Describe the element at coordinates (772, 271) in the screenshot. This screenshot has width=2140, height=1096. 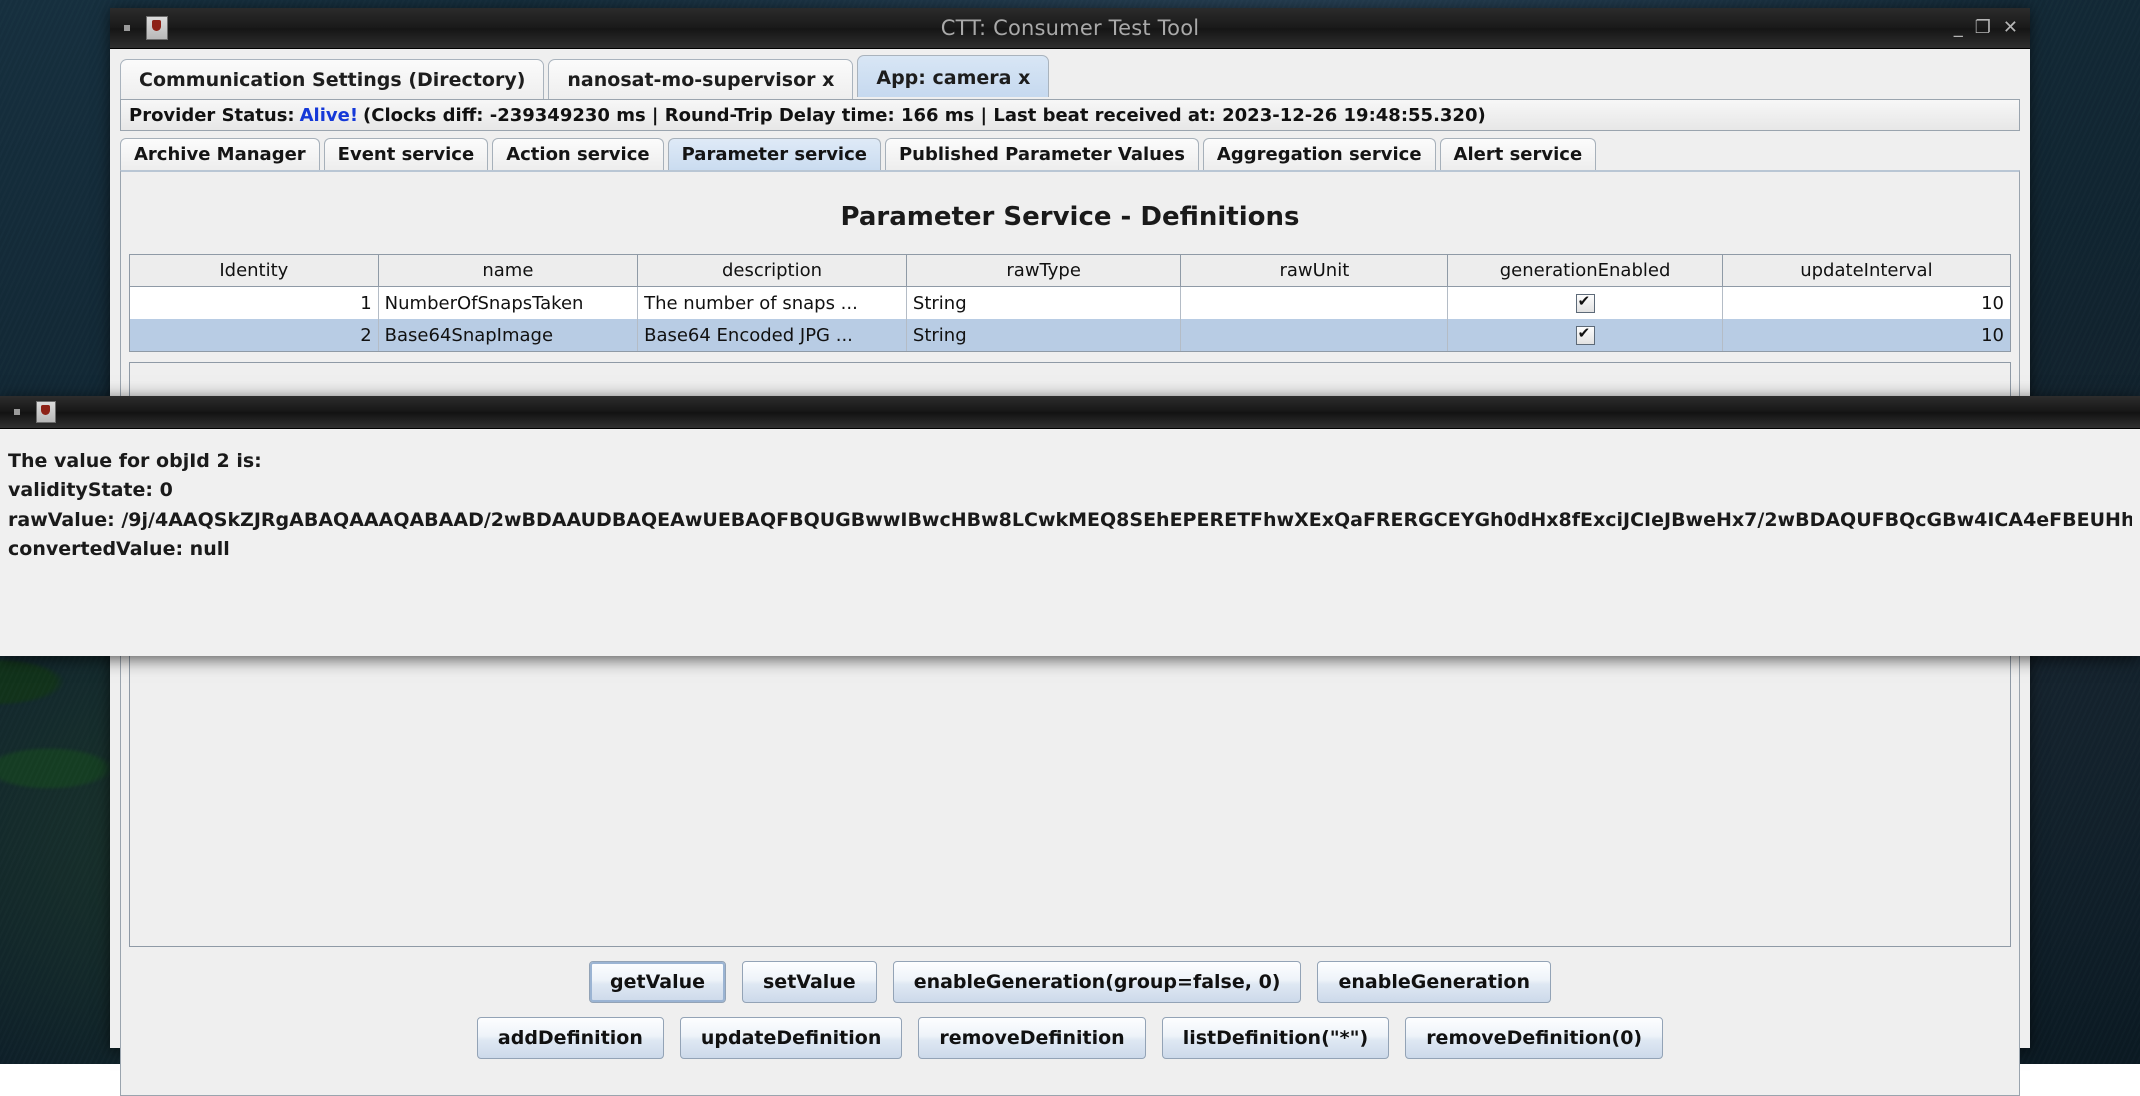
I see `column-header-description: description` at that location.